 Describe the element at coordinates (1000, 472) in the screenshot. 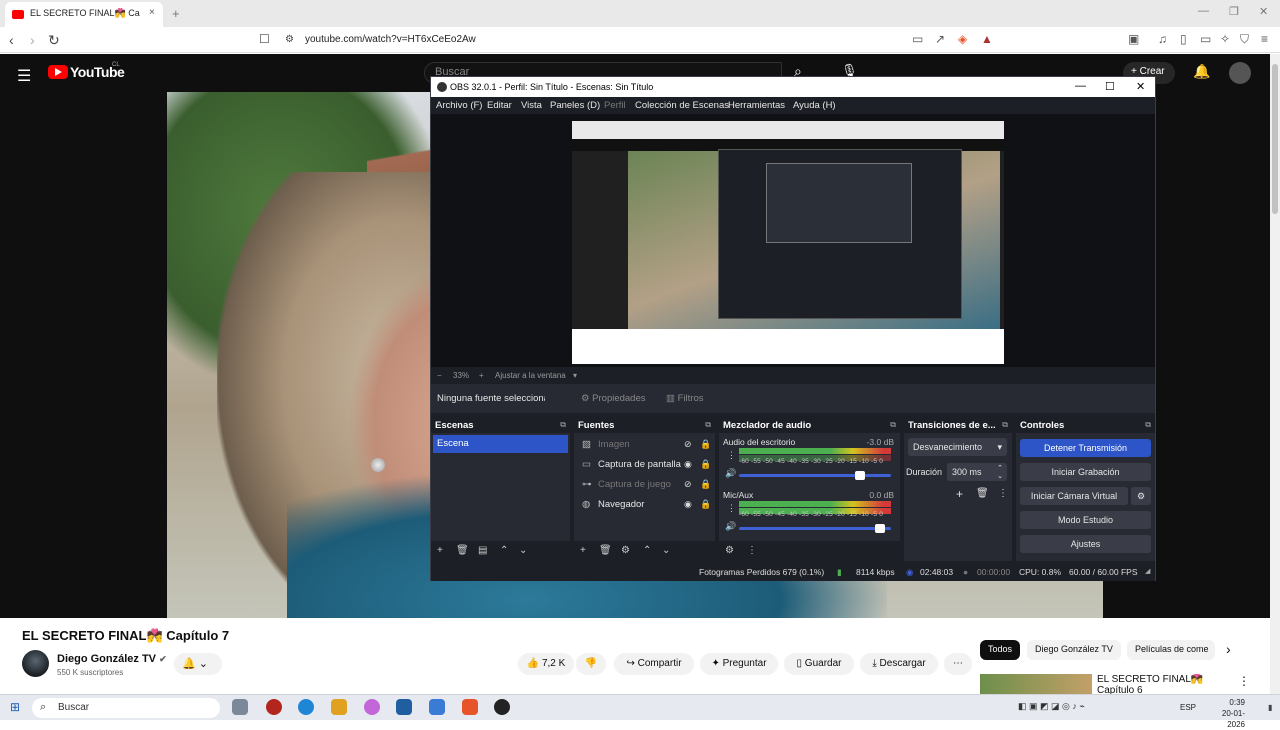

I see `stepper-arrows-icon: ⌃ ⌄` at that location.